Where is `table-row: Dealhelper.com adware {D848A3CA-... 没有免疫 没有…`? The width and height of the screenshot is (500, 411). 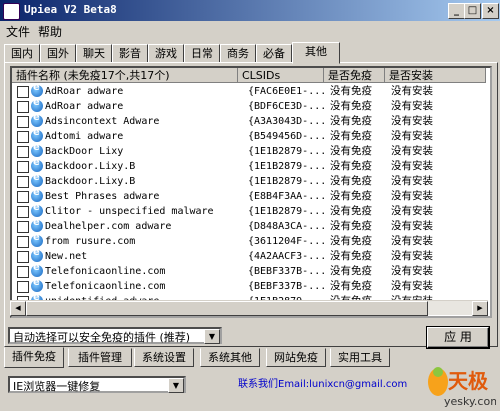 table-row: Dealhelper.com adware {D848A3CA-... 没有免疫 没有… is located at coordinates (249, 225).